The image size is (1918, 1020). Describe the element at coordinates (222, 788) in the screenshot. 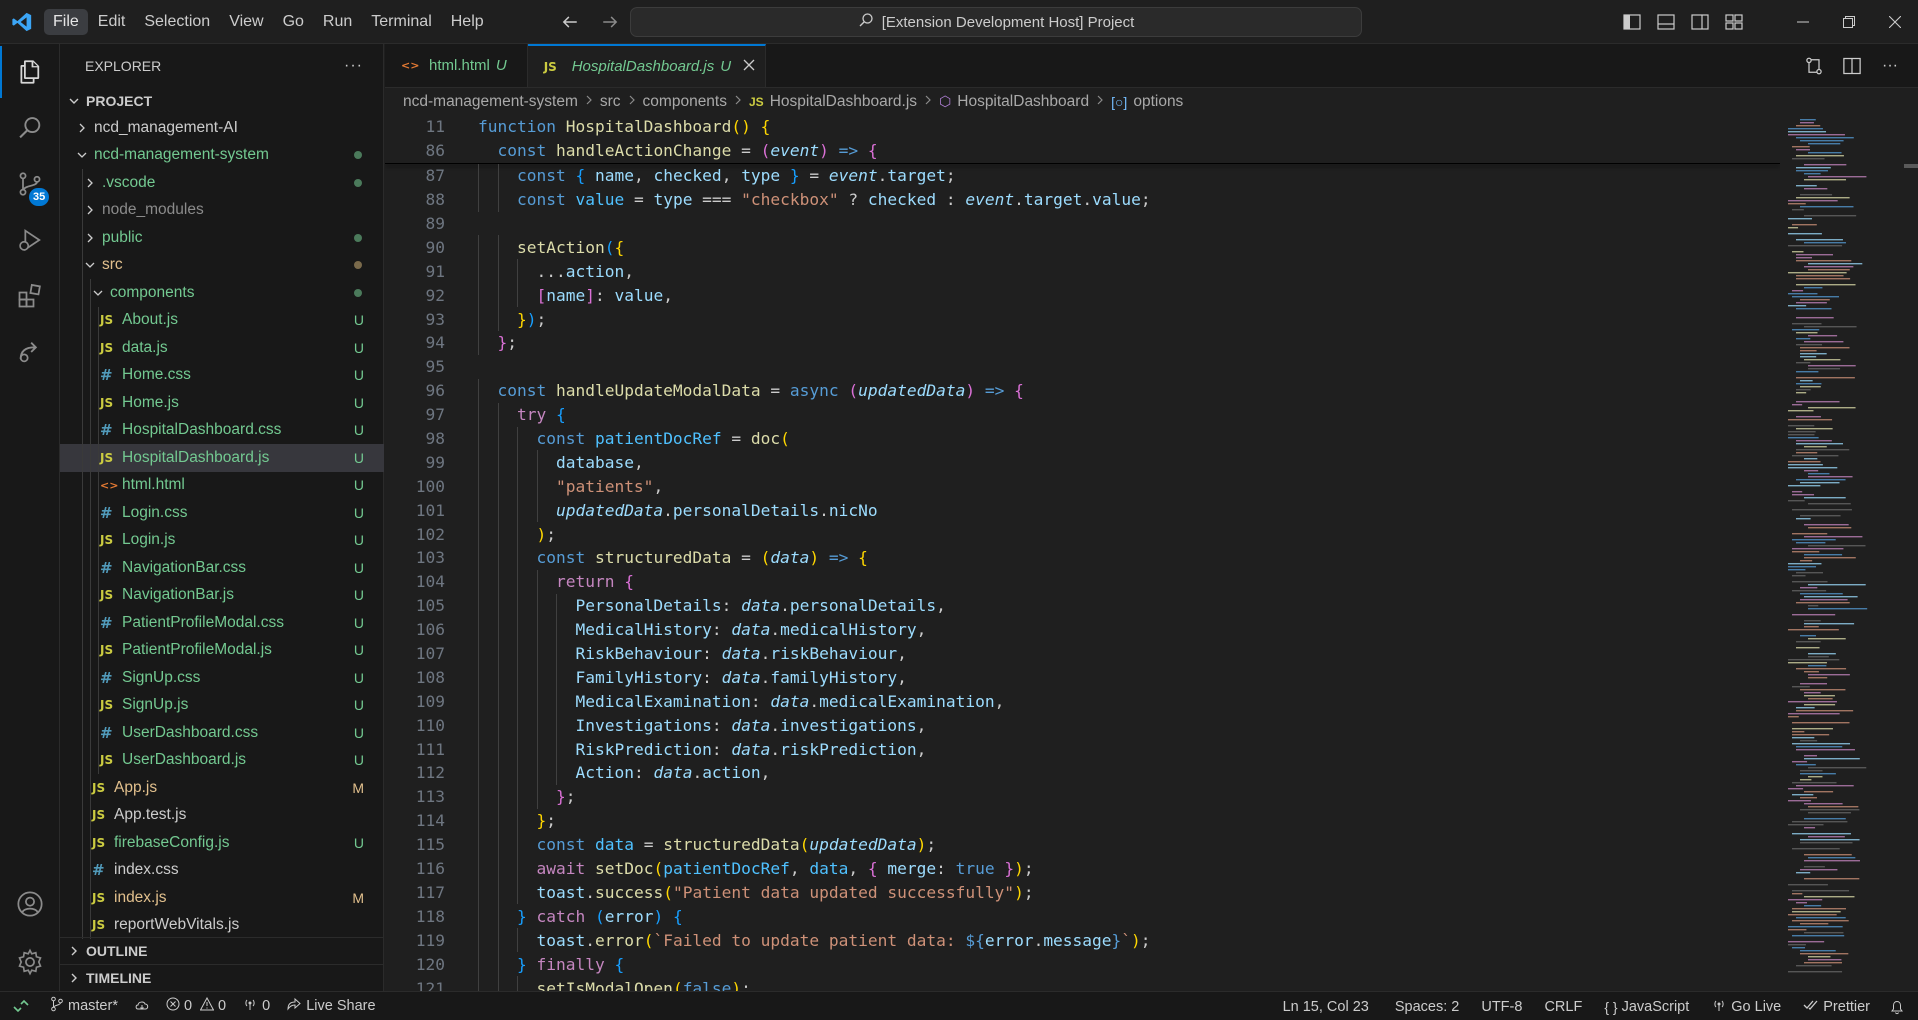

I see `tree-file: JS App.js M` at that location.